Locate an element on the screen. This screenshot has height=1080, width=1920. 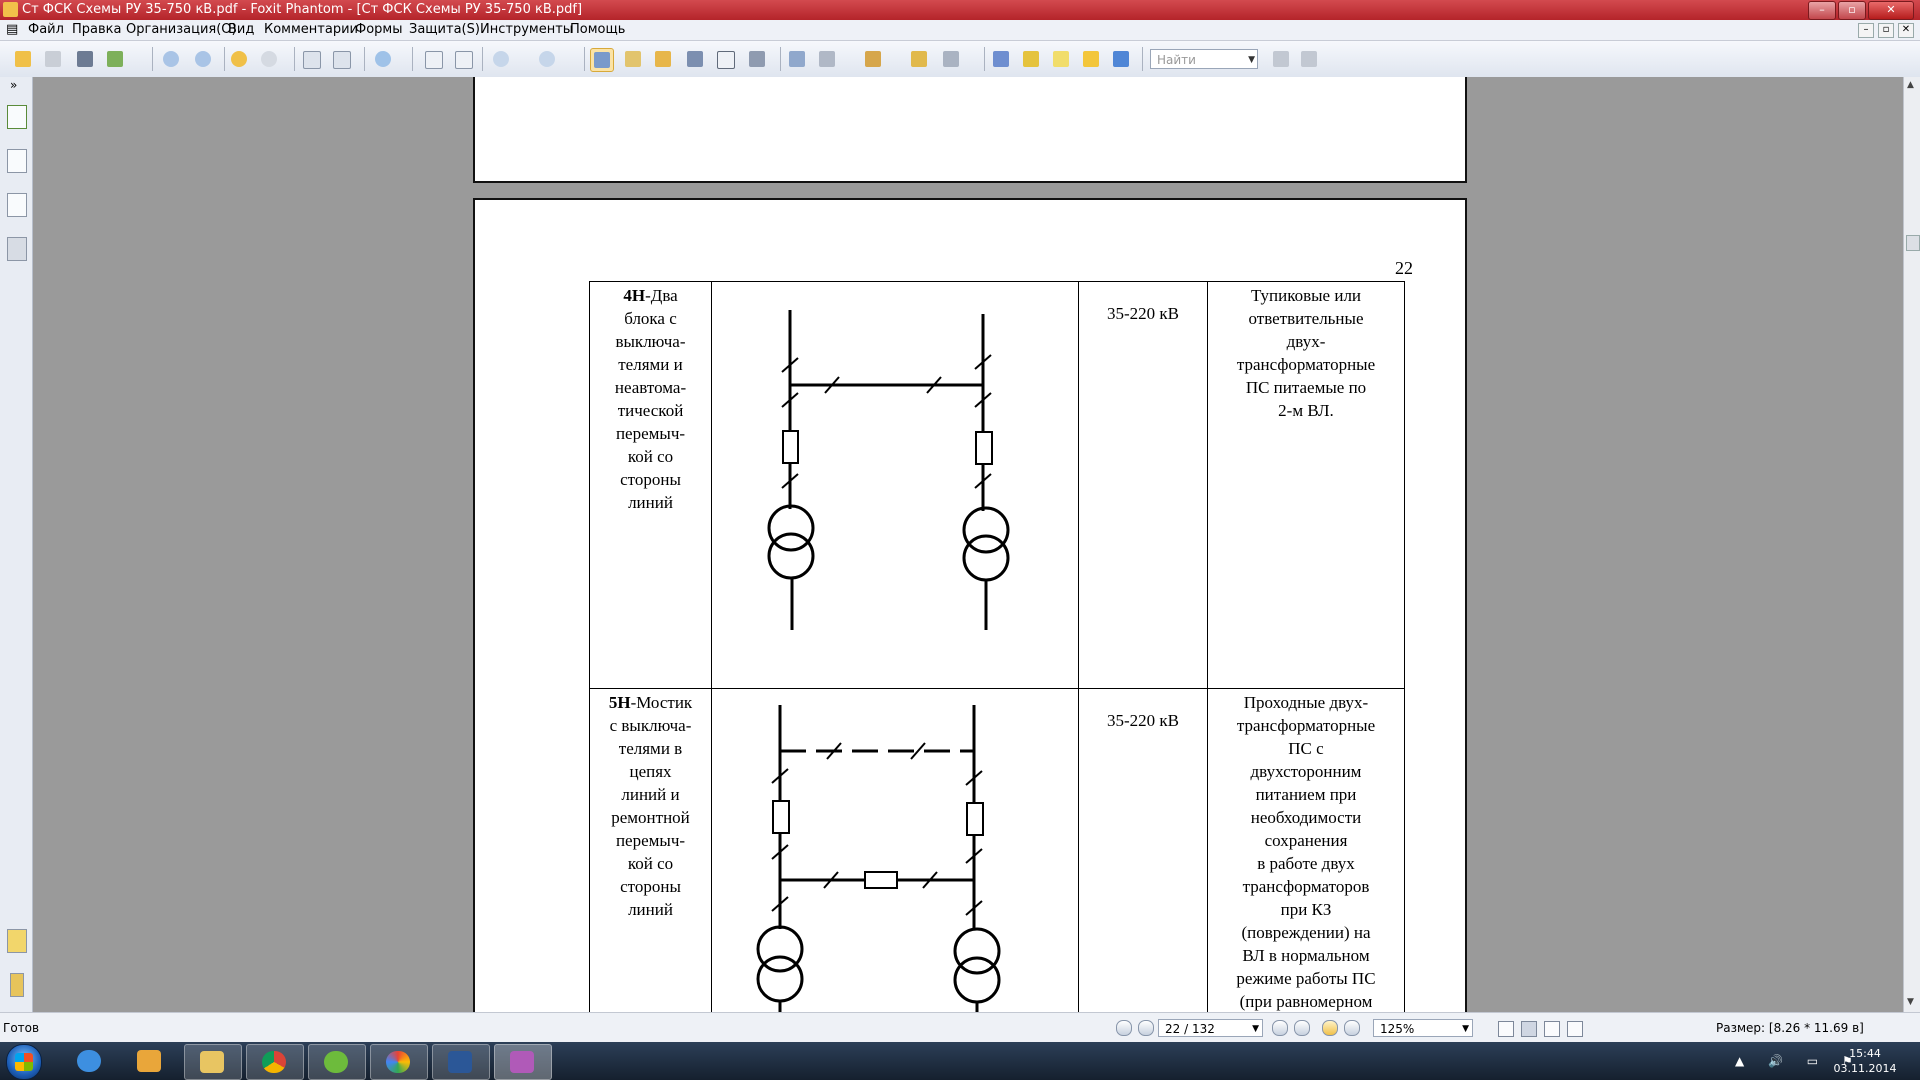
chrome-icon is located at coordinates (275, 1062).